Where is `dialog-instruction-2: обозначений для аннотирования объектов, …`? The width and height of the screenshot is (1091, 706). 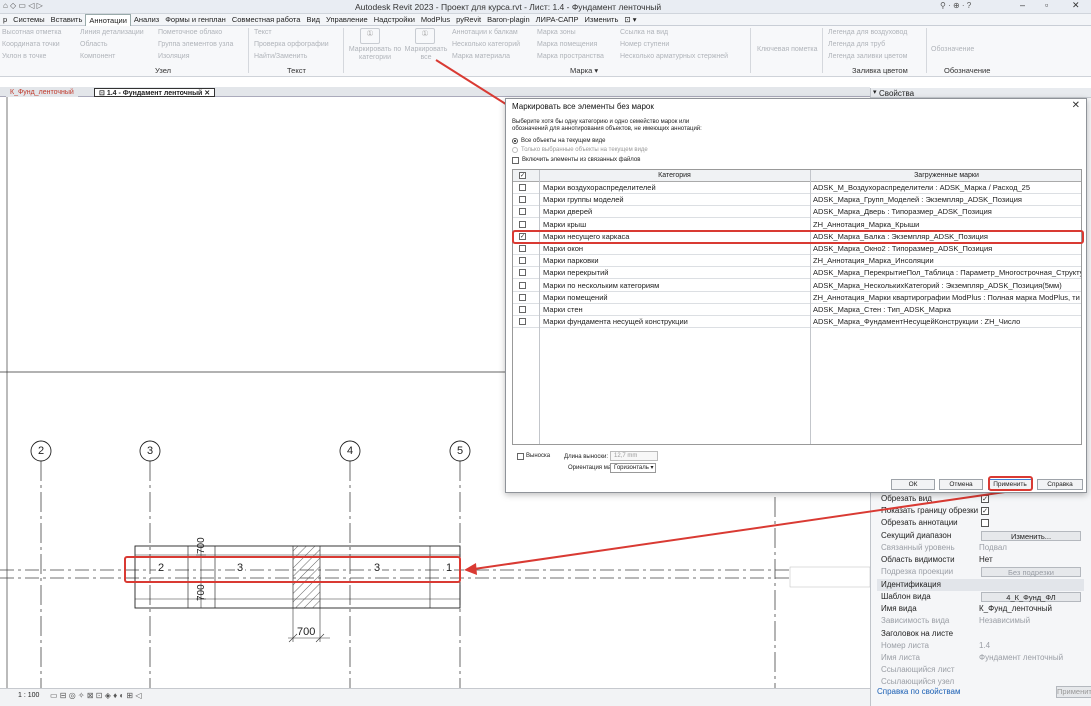 dialog-instruction-2: обозначений для аннотирования объектов, … is located at coordinates (607, 129).